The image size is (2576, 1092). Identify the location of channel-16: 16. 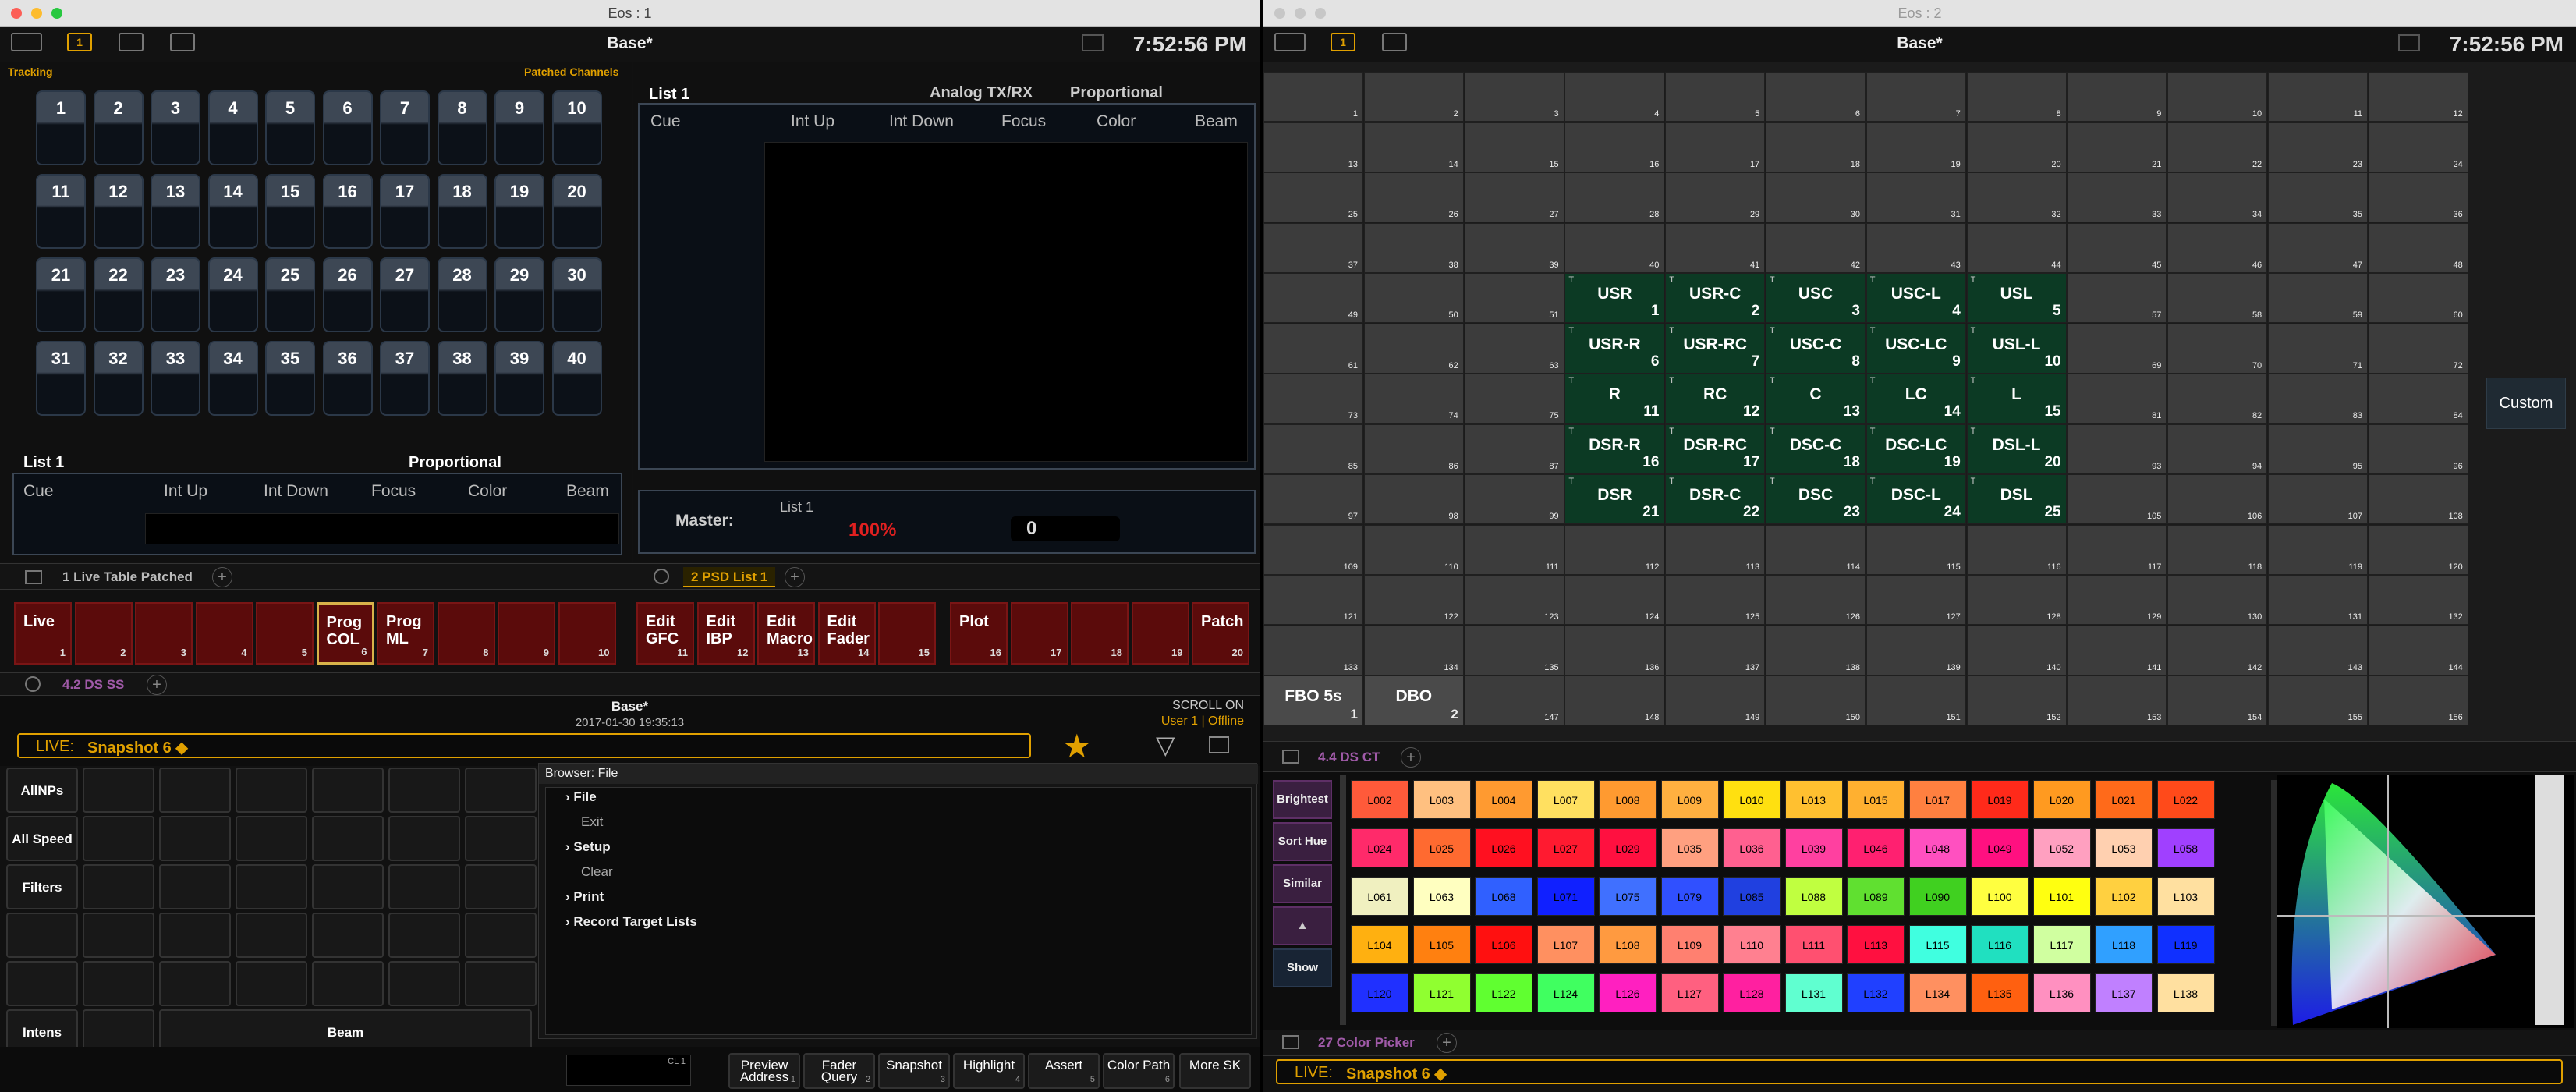
(347, 212).